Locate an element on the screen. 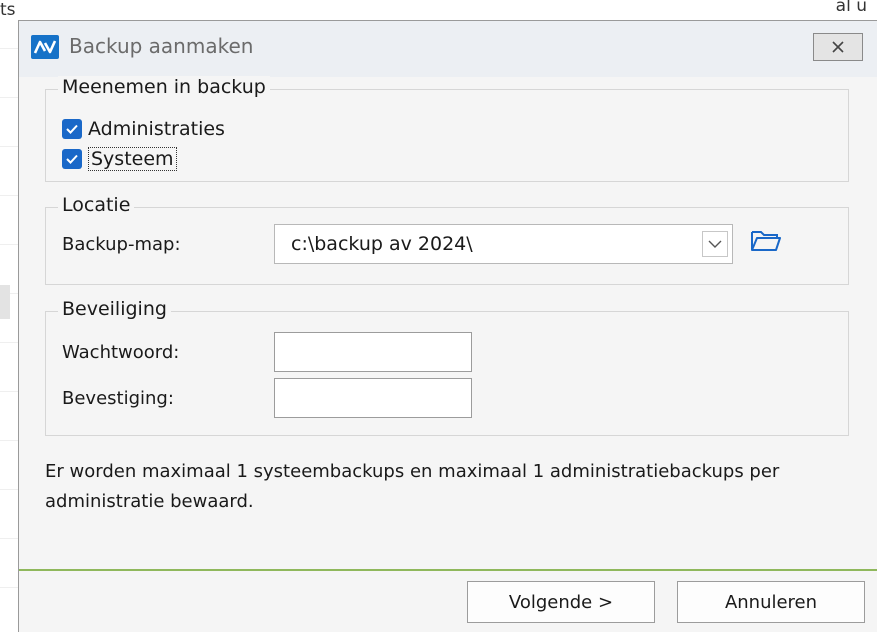 This screenshot has width=877, height=632. close-icon is located at coordinates (838, 47).